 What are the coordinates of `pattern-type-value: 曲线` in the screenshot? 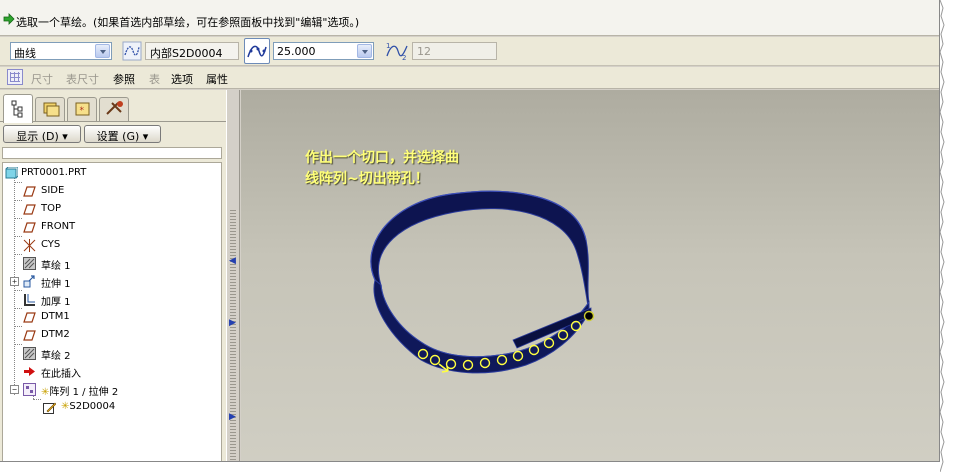 It's located at (25, 53).